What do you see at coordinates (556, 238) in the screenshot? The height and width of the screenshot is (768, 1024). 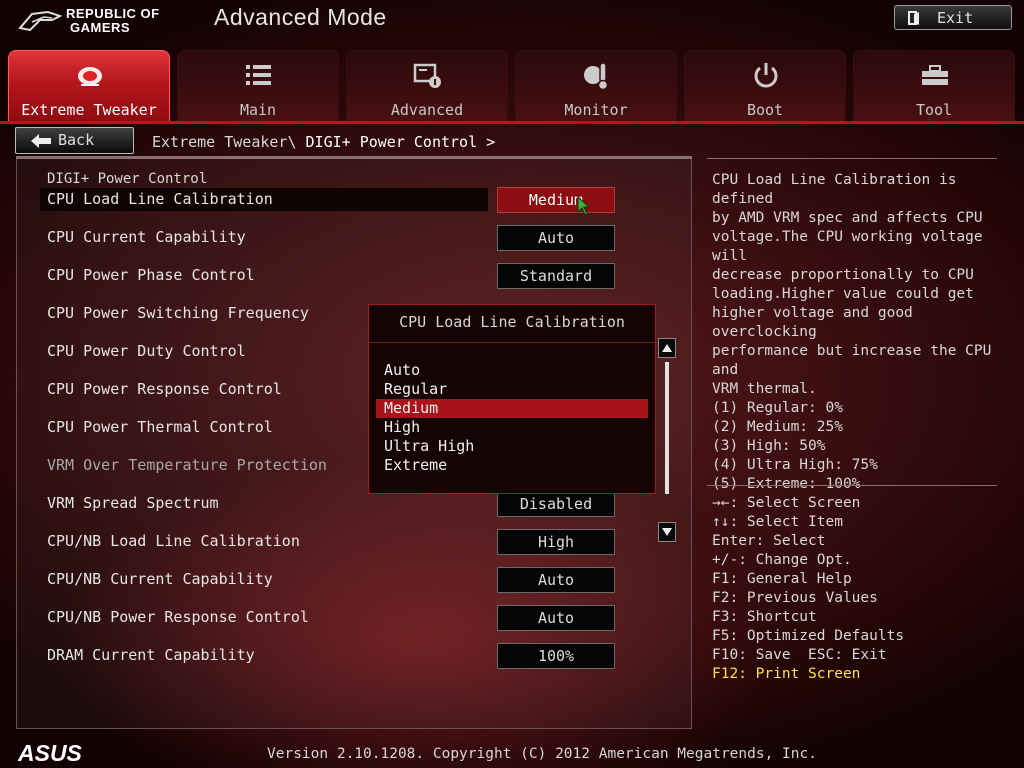 I see `setting-value-cpu-current-capability: Auto` at bounding box center [556, 238].